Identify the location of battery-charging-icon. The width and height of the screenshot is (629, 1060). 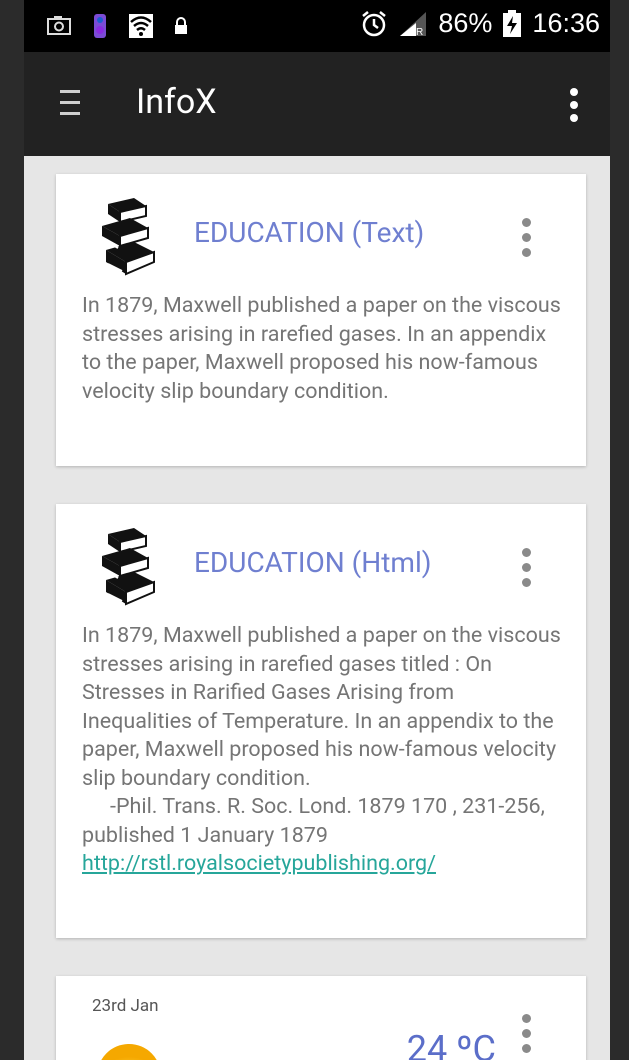
(512, 23).